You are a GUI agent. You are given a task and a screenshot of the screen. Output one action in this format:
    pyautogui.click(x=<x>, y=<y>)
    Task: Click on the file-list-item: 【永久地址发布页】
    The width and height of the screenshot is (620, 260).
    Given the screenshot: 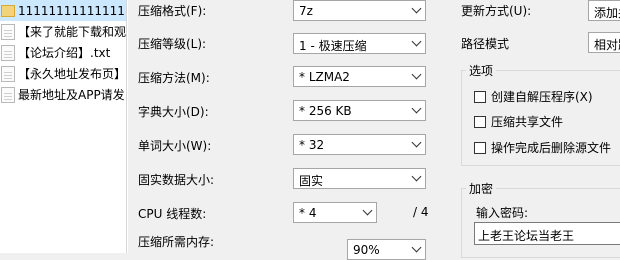 What is the action you would take?
    pyautogui.click(x=63, y=73)
    